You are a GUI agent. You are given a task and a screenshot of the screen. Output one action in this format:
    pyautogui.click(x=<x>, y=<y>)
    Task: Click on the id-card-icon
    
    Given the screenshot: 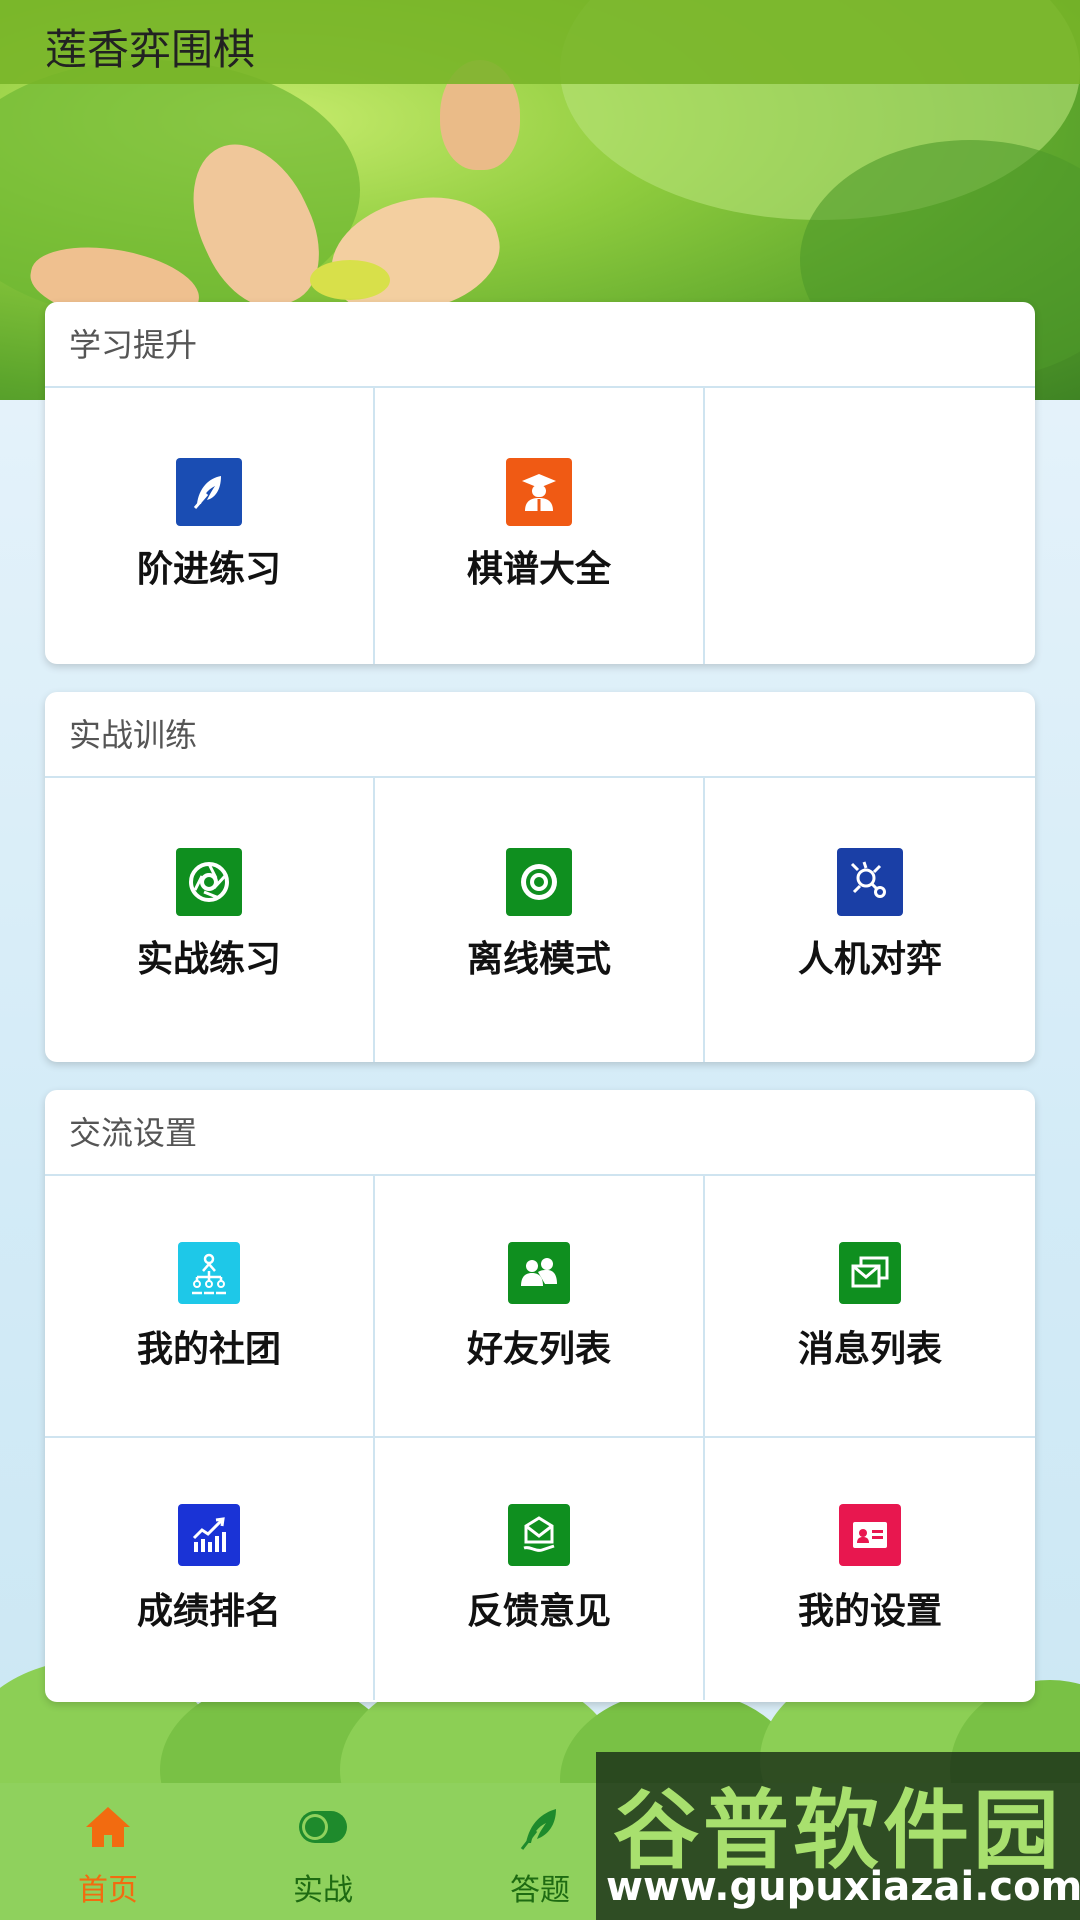 What is the action you would take?
    pyautogui.click(x=870, y=1535)
    